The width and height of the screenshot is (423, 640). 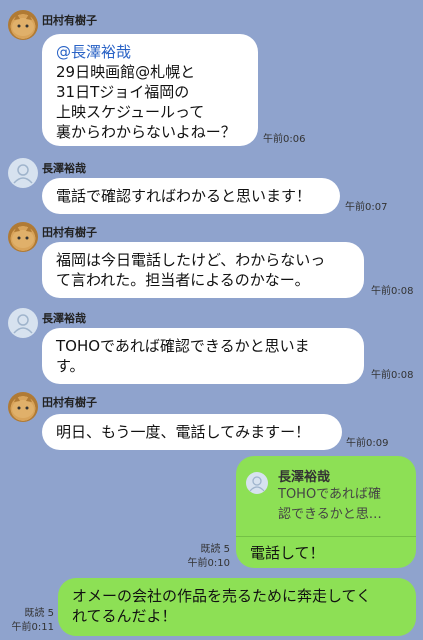 What do you see at coordinates (123, 92) in the screenshot?
I see `message-line: 31日Tジョイ福岡の` at bounding box center [123, 92].